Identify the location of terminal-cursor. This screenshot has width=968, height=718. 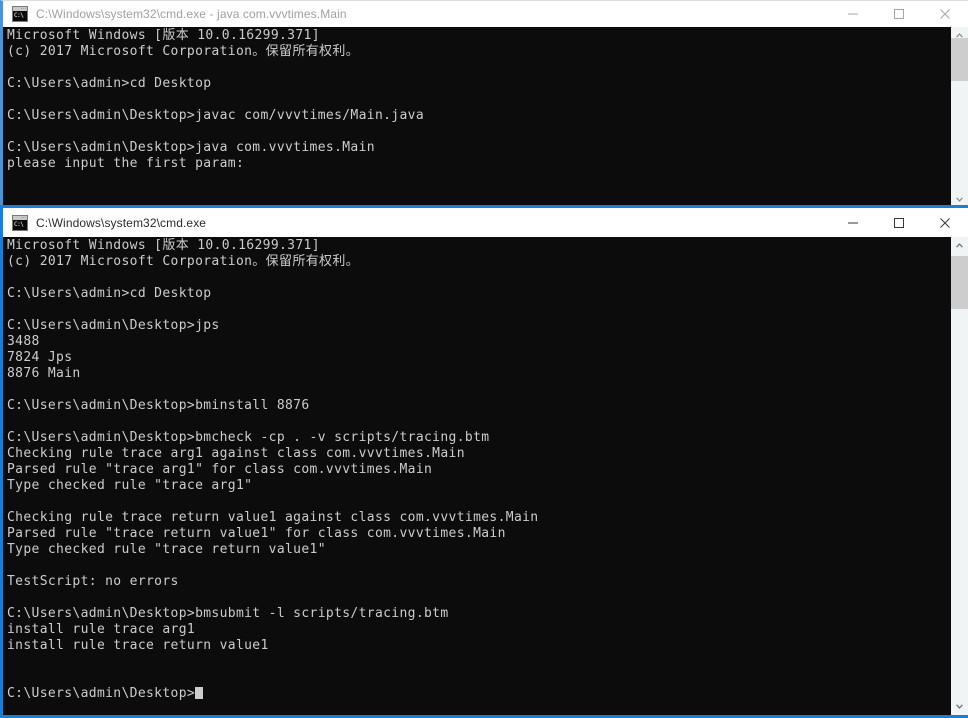
(199, 693).